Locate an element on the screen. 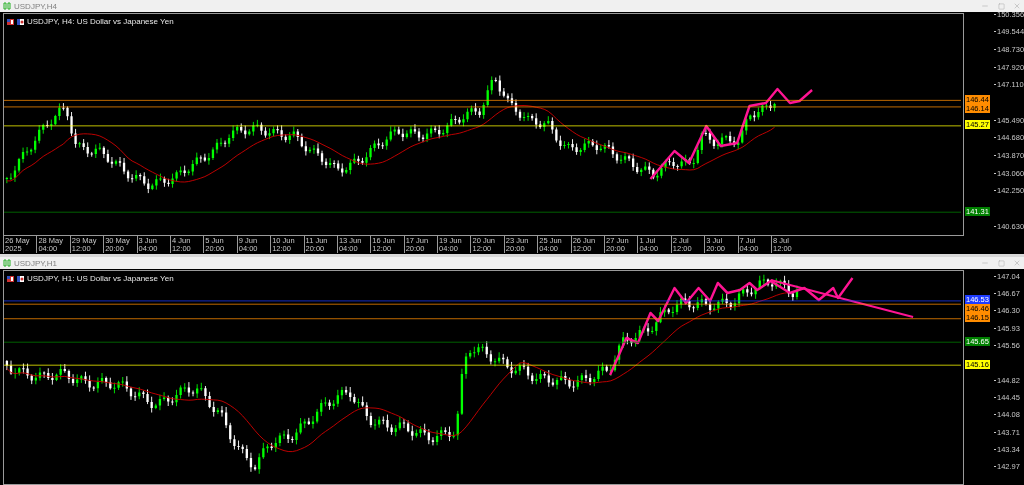 This screenshot has width=1024, height=485. chart-legend: USDJPY, H4: US Dollar vs Japanese Yen is located at coordinates (100, 21).